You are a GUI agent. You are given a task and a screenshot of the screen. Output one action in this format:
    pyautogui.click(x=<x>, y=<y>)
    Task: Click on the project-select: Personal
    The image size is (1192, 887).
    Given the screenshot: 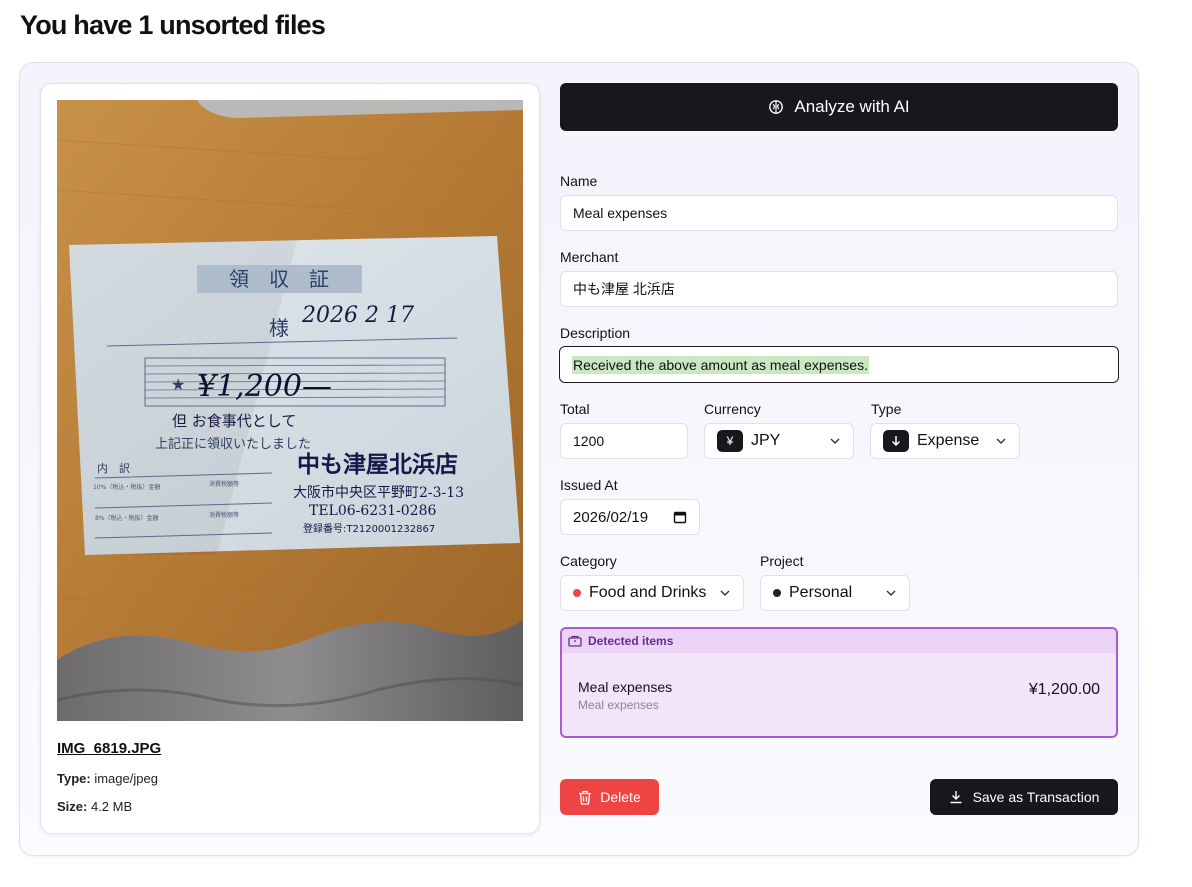 What is the action you would take?
    pyautogui.click(x=835, y=593)
    